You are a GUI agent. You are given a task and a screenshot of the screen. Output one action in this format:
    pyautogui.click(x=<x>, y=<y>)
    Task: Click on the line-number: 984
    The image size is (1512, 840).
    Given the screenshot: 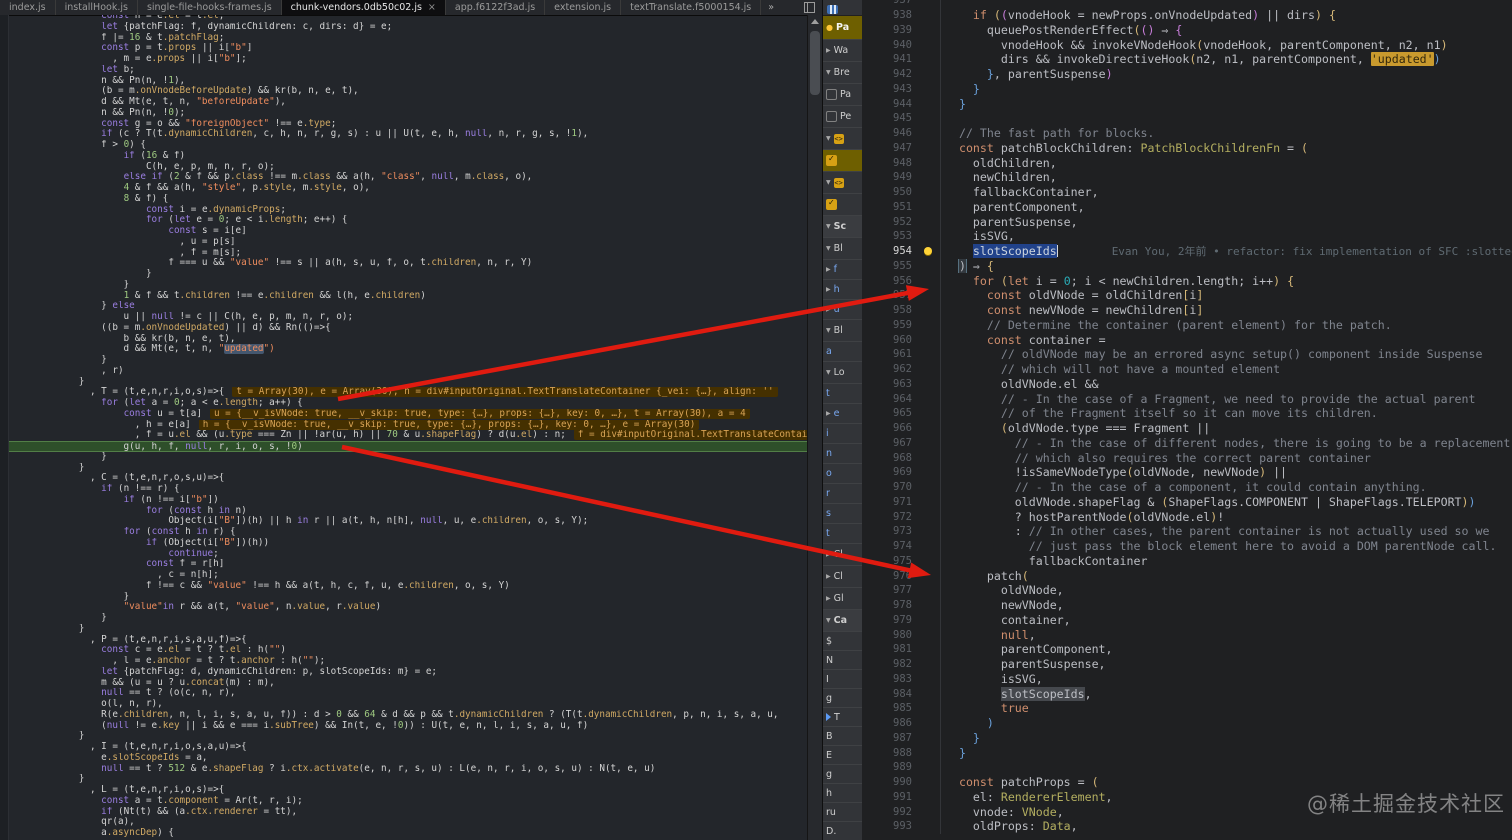 What is the action you would take?
    pyautogui.click(x=891, y=694)
    